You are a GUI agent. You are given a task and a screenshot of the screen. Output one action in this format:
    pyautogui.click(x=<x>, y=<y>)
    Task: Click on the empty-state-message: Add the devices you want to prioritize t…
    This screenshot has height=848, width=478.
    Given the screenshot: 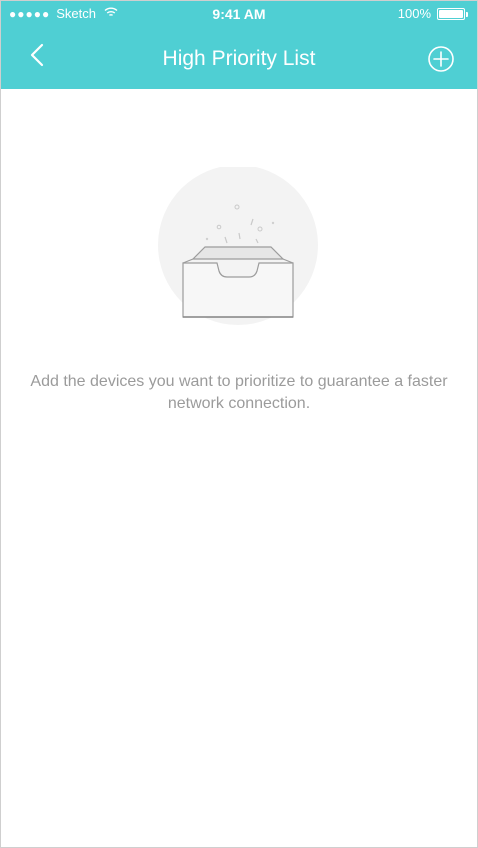 What is the action you would take?
    pyautogui.click(x=239, y=392)
    